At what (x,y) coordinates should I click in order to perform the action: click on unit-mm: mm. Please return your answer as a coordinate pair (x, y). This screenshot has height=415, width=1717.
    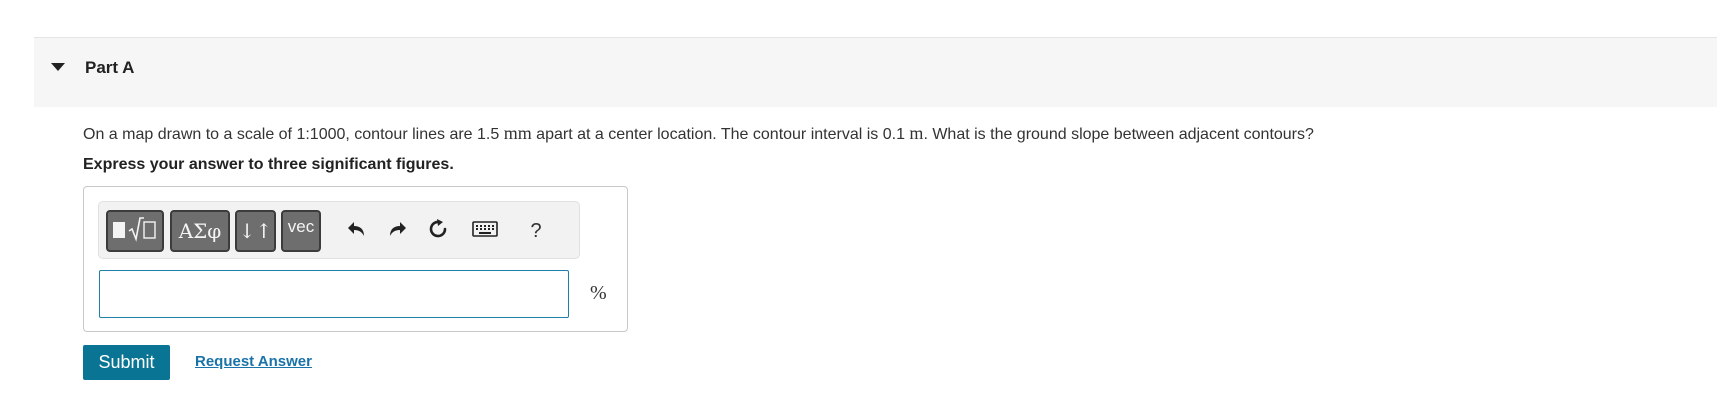
    Looking at the image, I should click on (517, 133).